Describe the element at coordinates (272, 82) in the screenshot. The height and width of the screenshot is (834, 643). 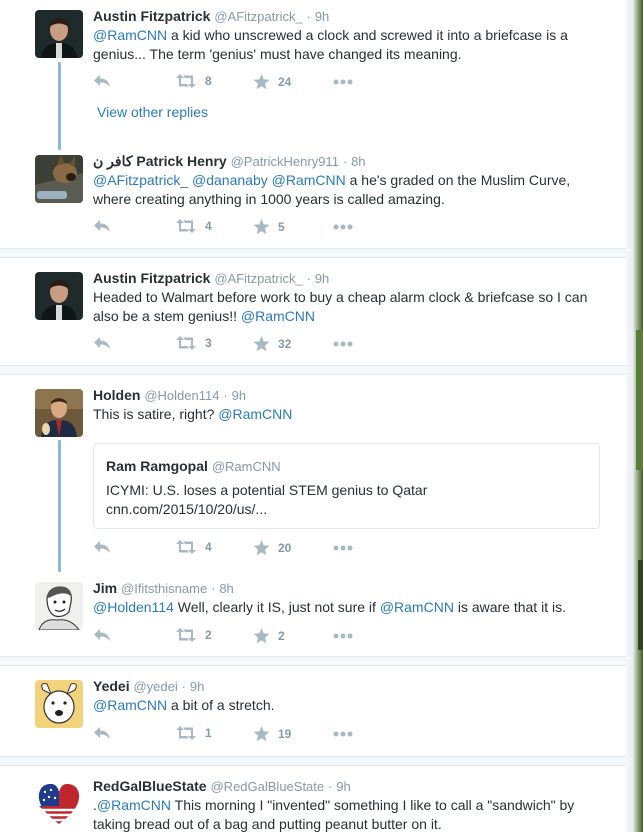
I see `like-button: 24` at that location.